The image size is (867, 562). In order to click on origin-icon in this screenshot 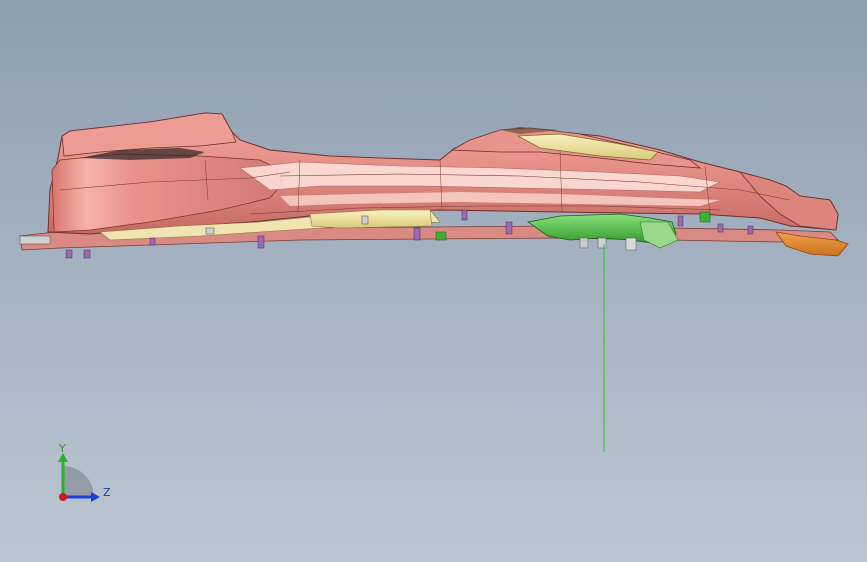, I will do `click(63, 497)`.